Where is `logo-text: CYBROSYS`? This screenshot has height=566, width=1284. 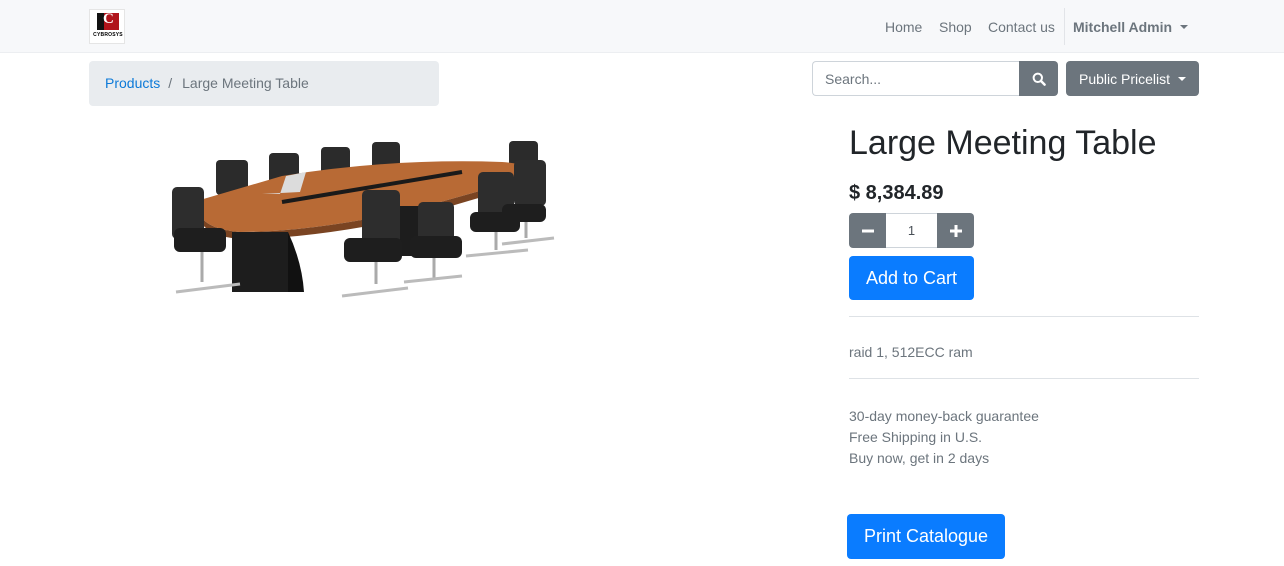
logo-text: CYBROSYS is located at coordinates (108, 35).